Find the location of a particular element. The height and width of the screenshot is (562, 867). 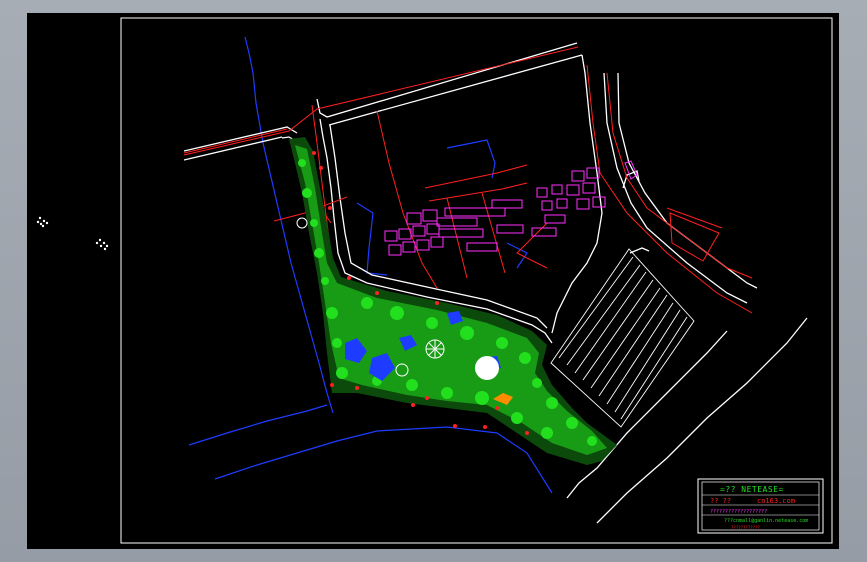

parking-lot is located at coordinates (622, 338).